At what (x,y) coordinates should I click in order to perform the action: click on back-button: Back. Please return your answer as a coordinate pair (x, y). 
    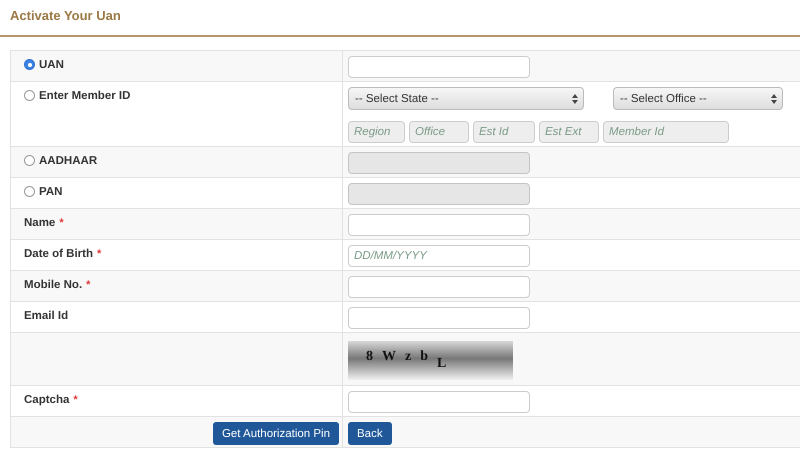
    Looking at the image, I should click on (370, 433).